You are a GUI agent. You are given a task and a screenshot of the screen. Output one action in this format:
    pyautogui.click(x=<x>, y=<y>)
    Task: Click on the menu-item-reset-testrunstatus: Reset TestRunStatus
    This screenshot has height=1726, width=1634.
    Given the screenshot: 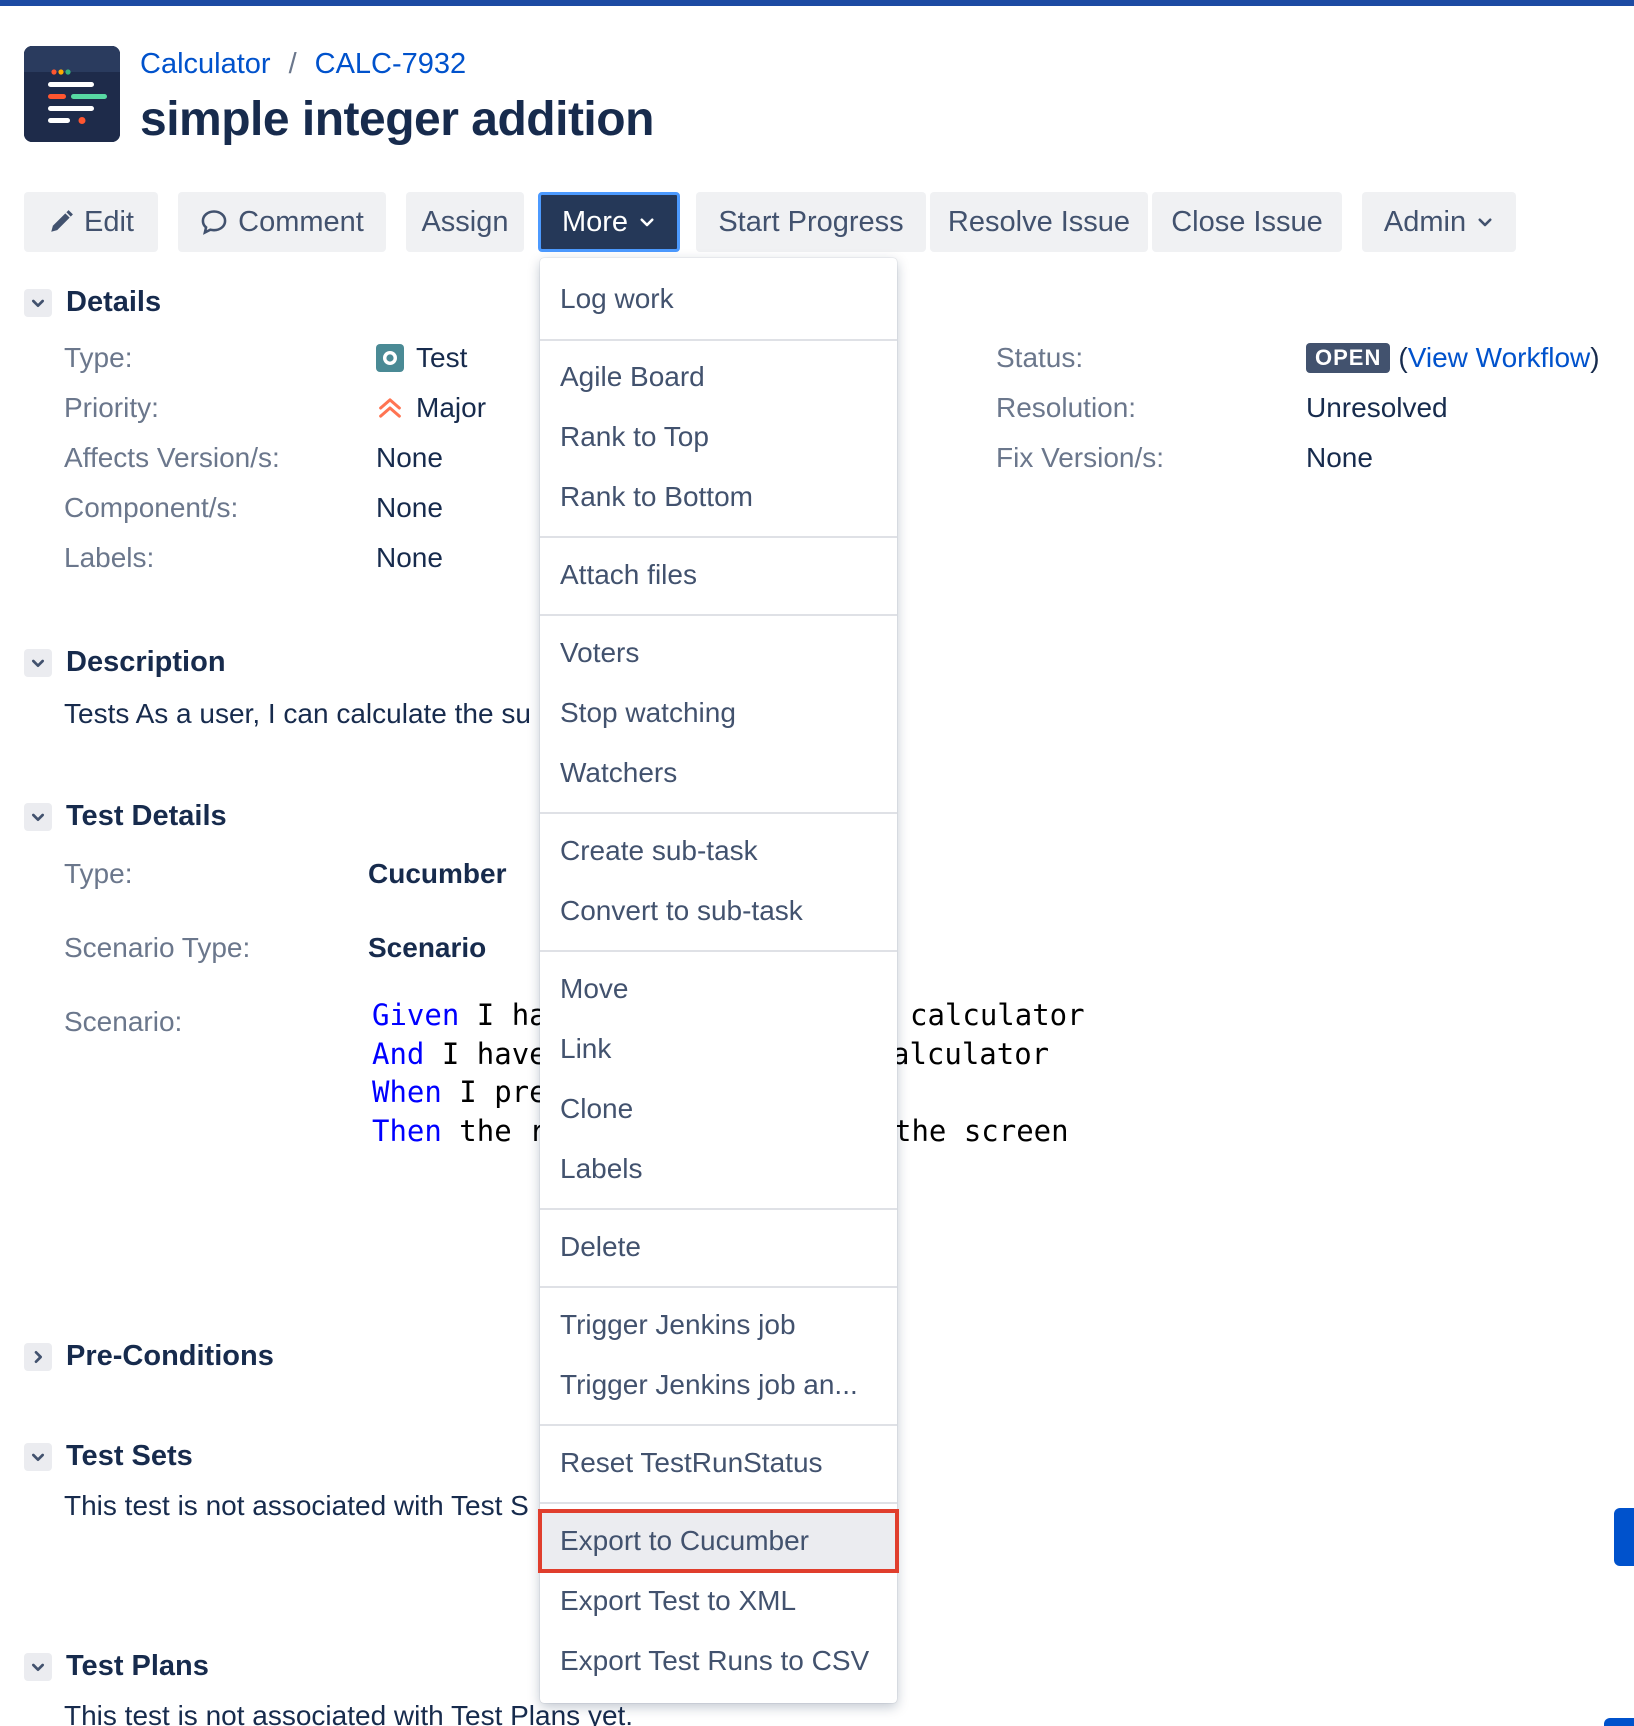 What is the action you would take?
    pyautogui.click(x=718, y=1463)
    